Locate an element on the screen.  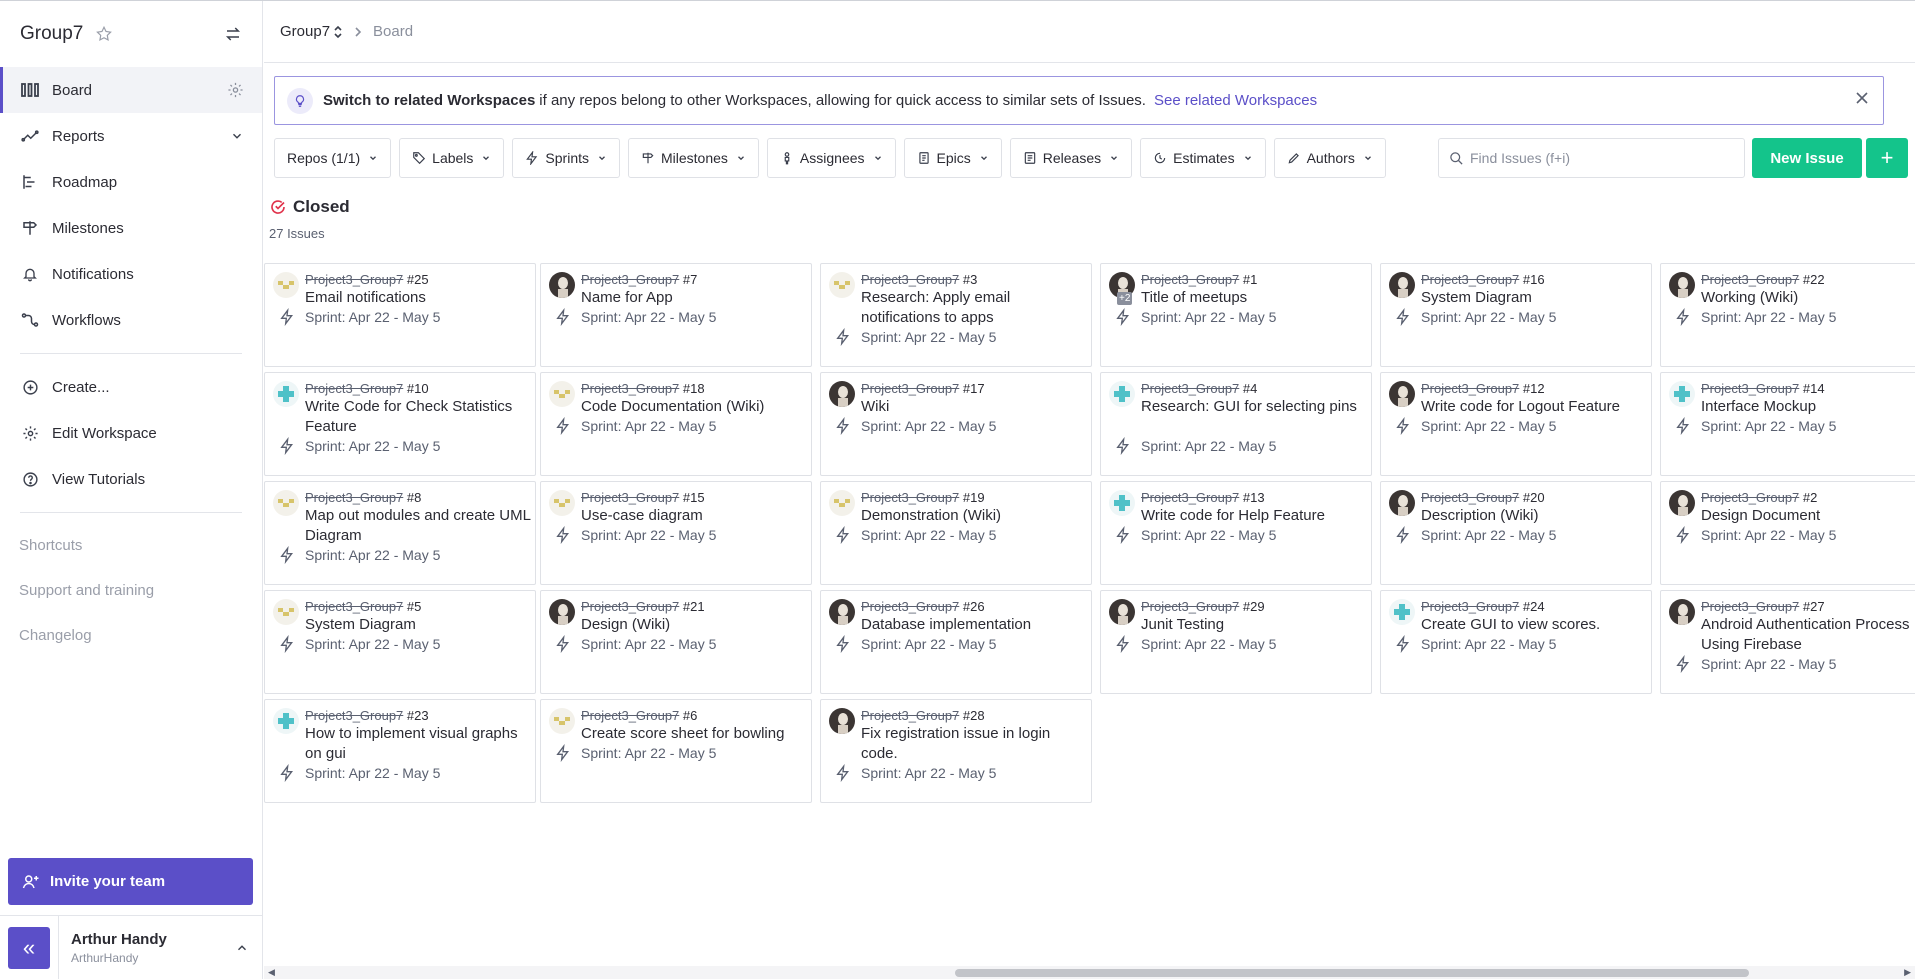
filter-epics: Epics is located at coordinates (952, 158).